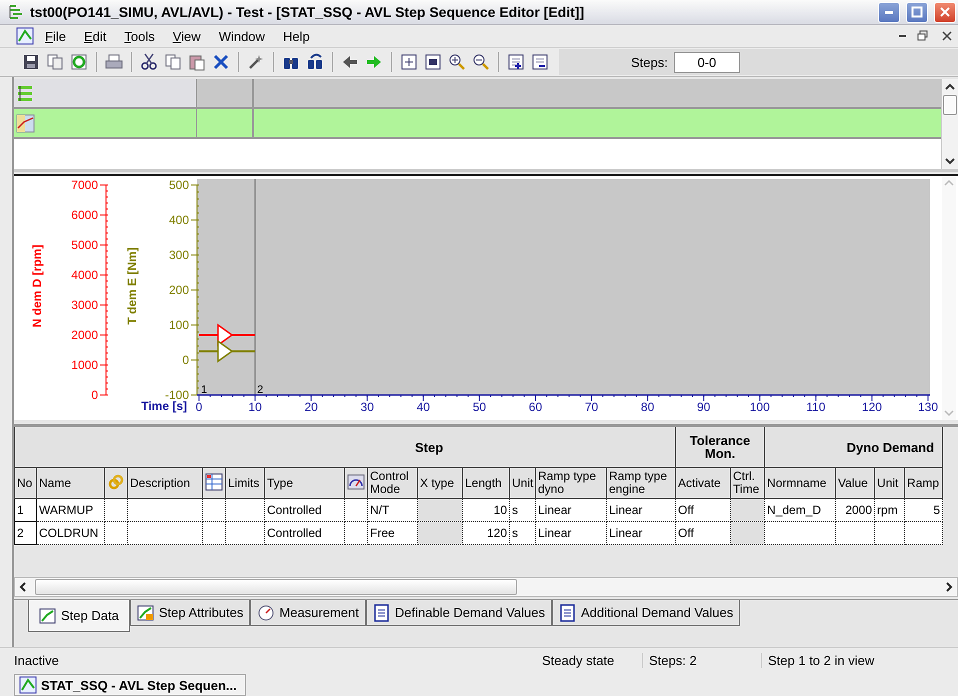 The image size is (958, 696). What do you see at coordinates (457, 62) in the screenshot?
I see `zoom-in-icon` at bounding box center [457, 62].